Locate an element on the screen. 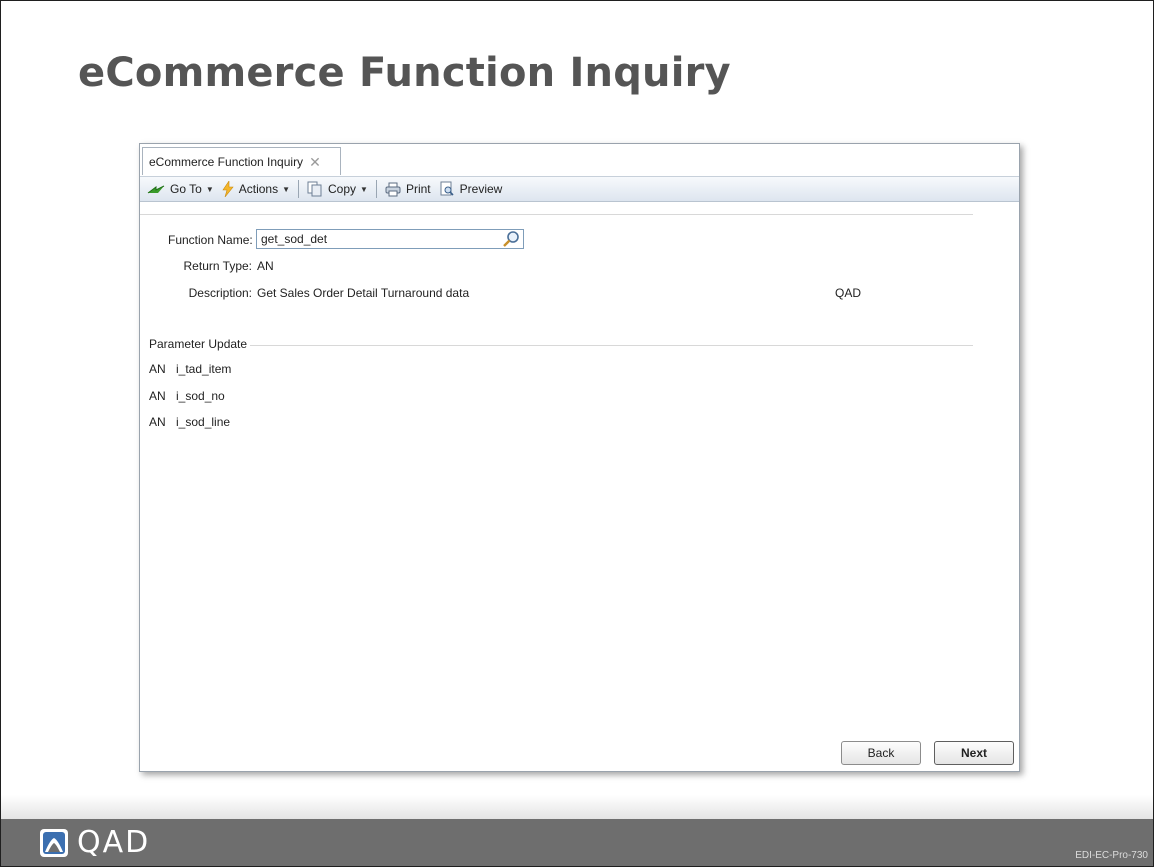  preview-label: Preview is located at coordinates (481, 189).